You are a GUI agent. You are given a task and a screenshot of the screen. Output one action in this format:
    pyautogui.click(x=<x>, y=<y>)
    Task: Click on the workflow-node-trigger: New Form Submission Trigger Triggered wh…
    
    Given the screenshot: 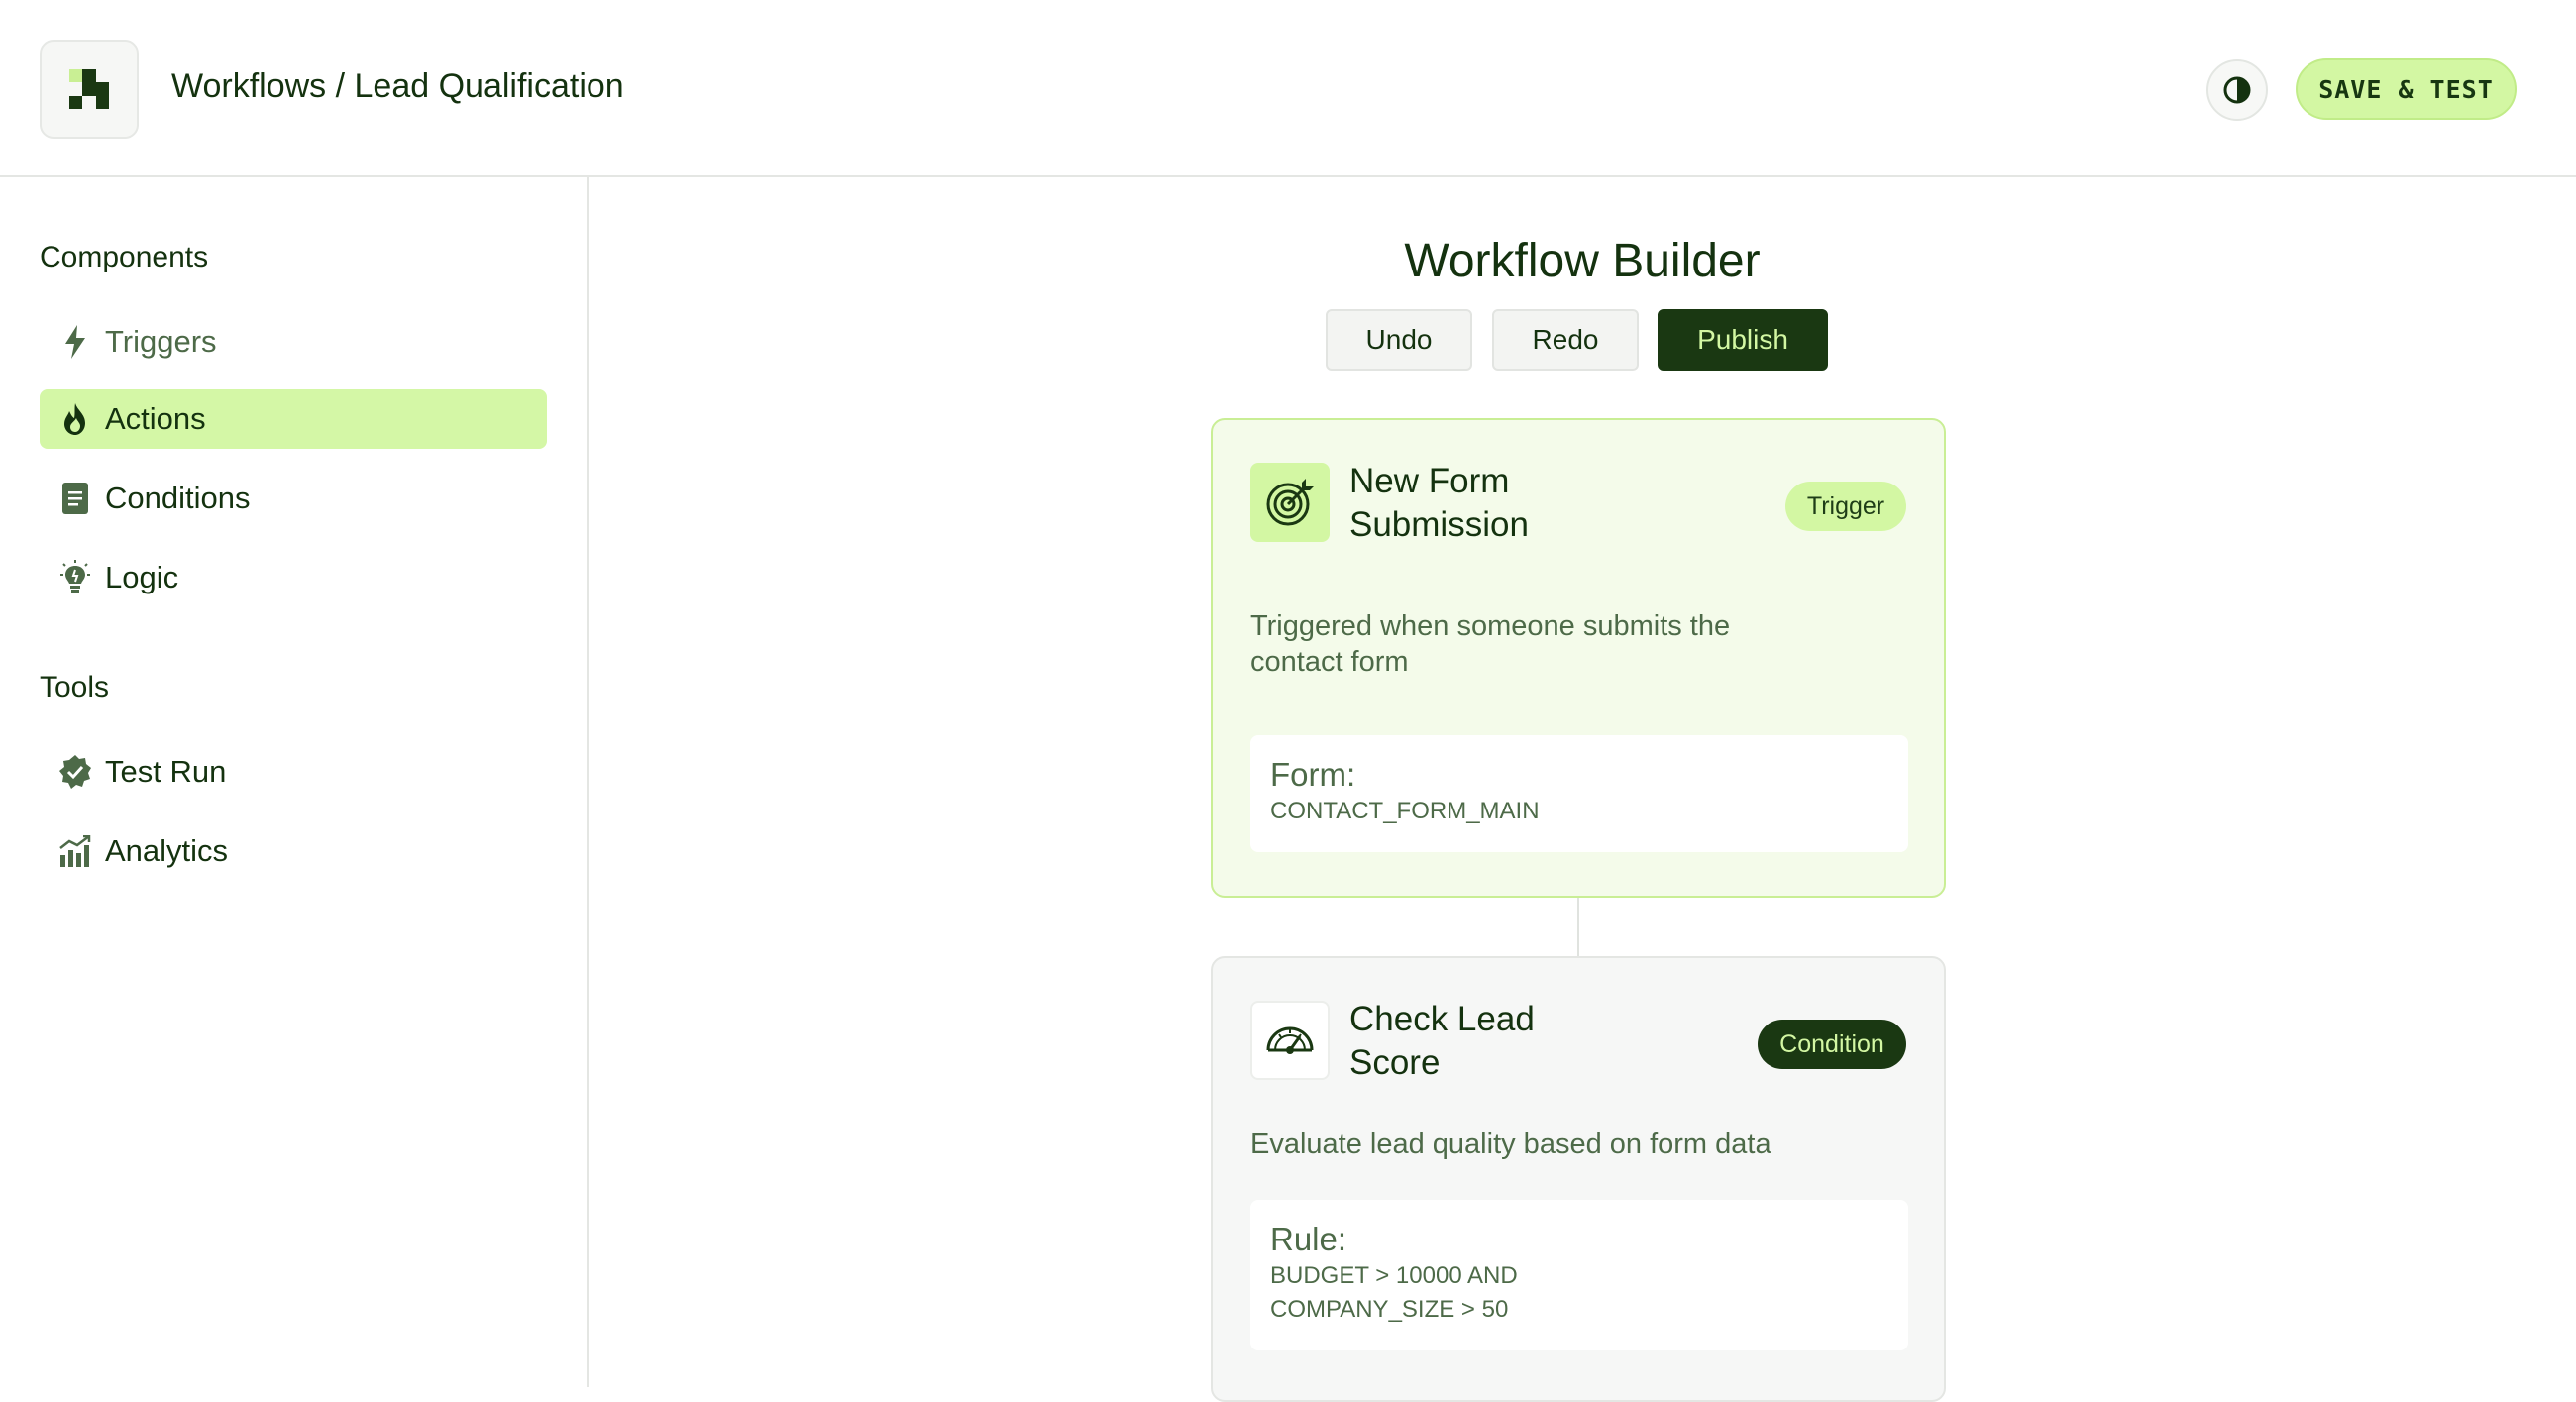 What is the action you would take?
    pyautogui.click(x=1578, y=658)
    